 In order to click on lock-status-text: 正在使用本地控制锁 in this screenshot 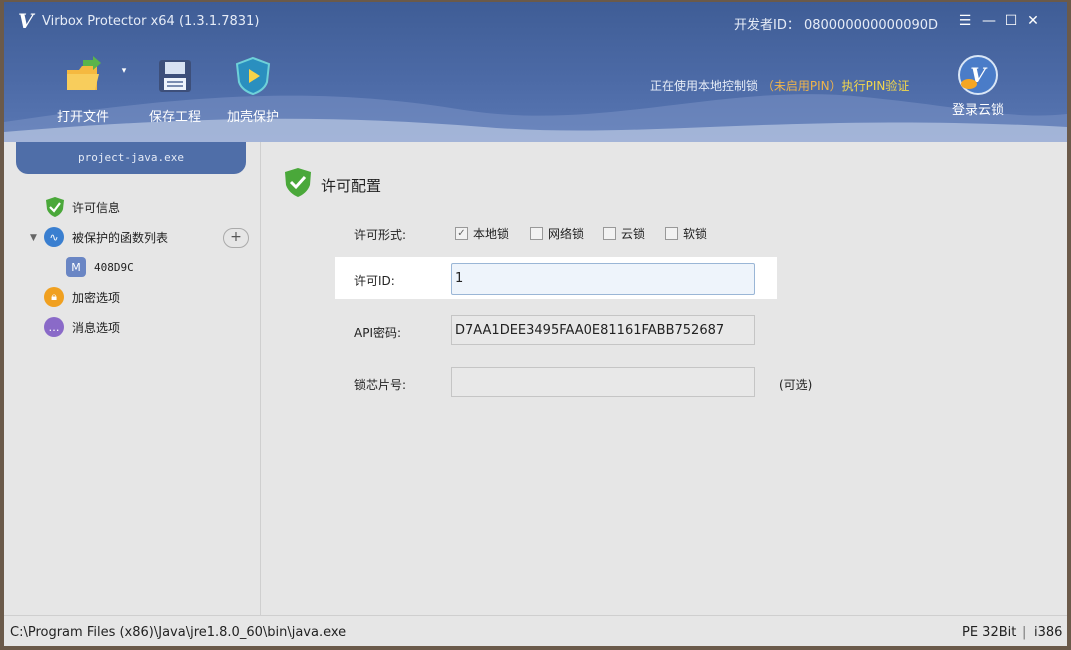, I will do `click(704, 86)`.